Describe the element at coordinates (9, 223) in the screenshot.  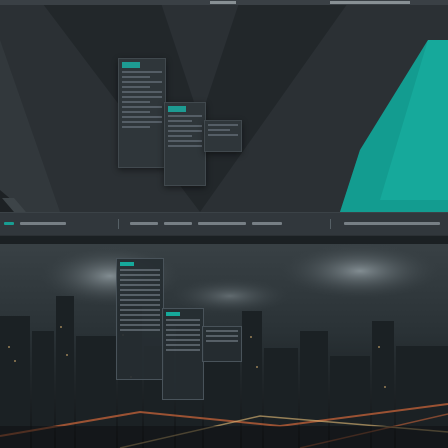
I see `app-launcher-icon` at that location.